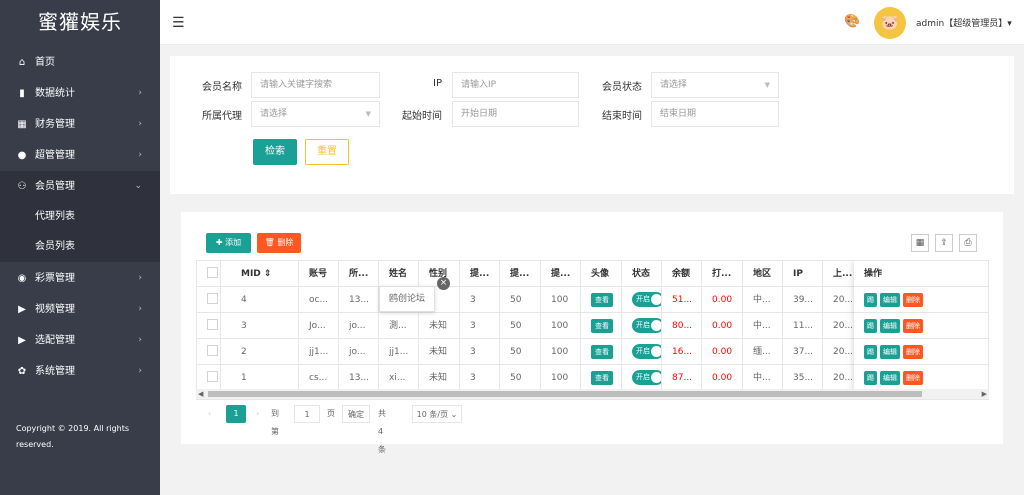 Image resolution: width=1024 pixels, height=495 pixels. What do you see at coordinates (260, 274) in the screenshot?
I see `col-mid: MID ⇕` at bounding box center [260, 274].